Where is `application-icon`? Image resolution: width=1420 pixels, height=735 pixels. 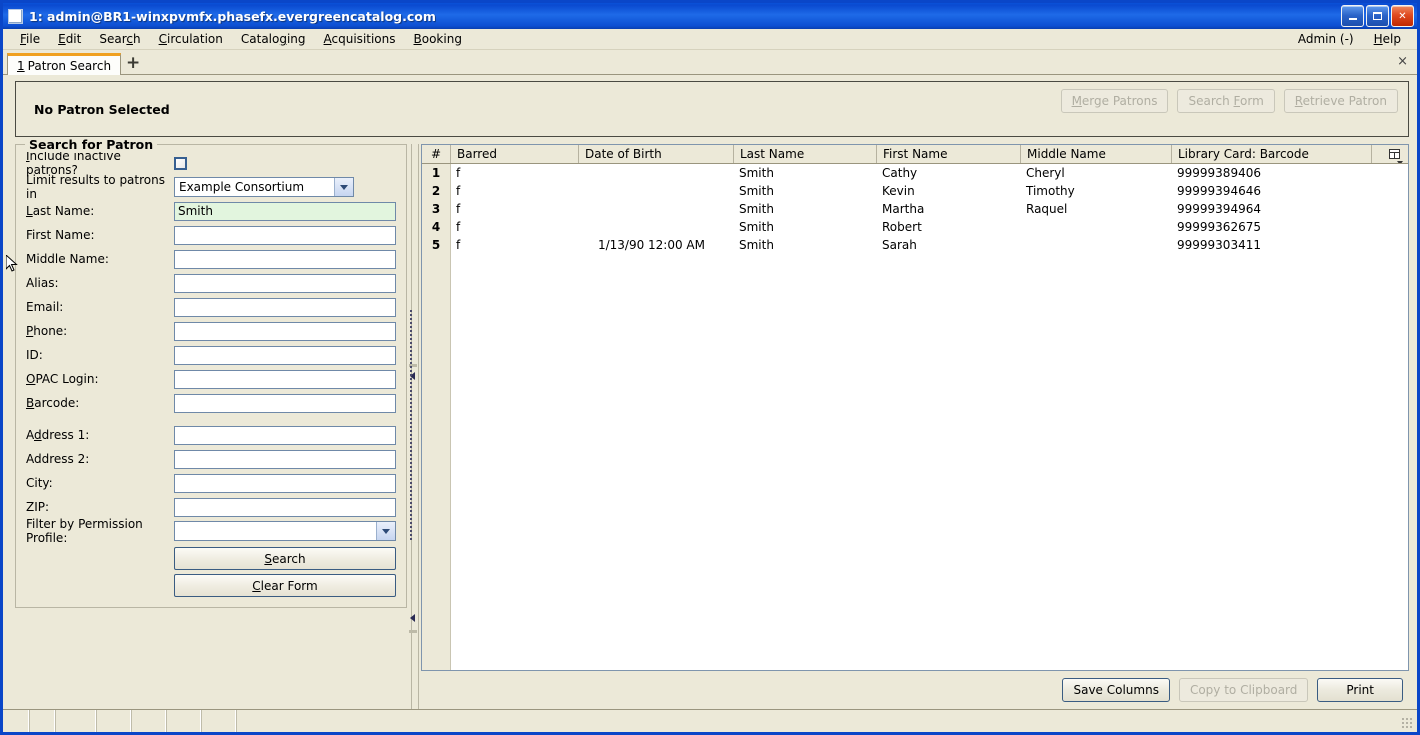 application-icon is located at coordinates (15, 16).